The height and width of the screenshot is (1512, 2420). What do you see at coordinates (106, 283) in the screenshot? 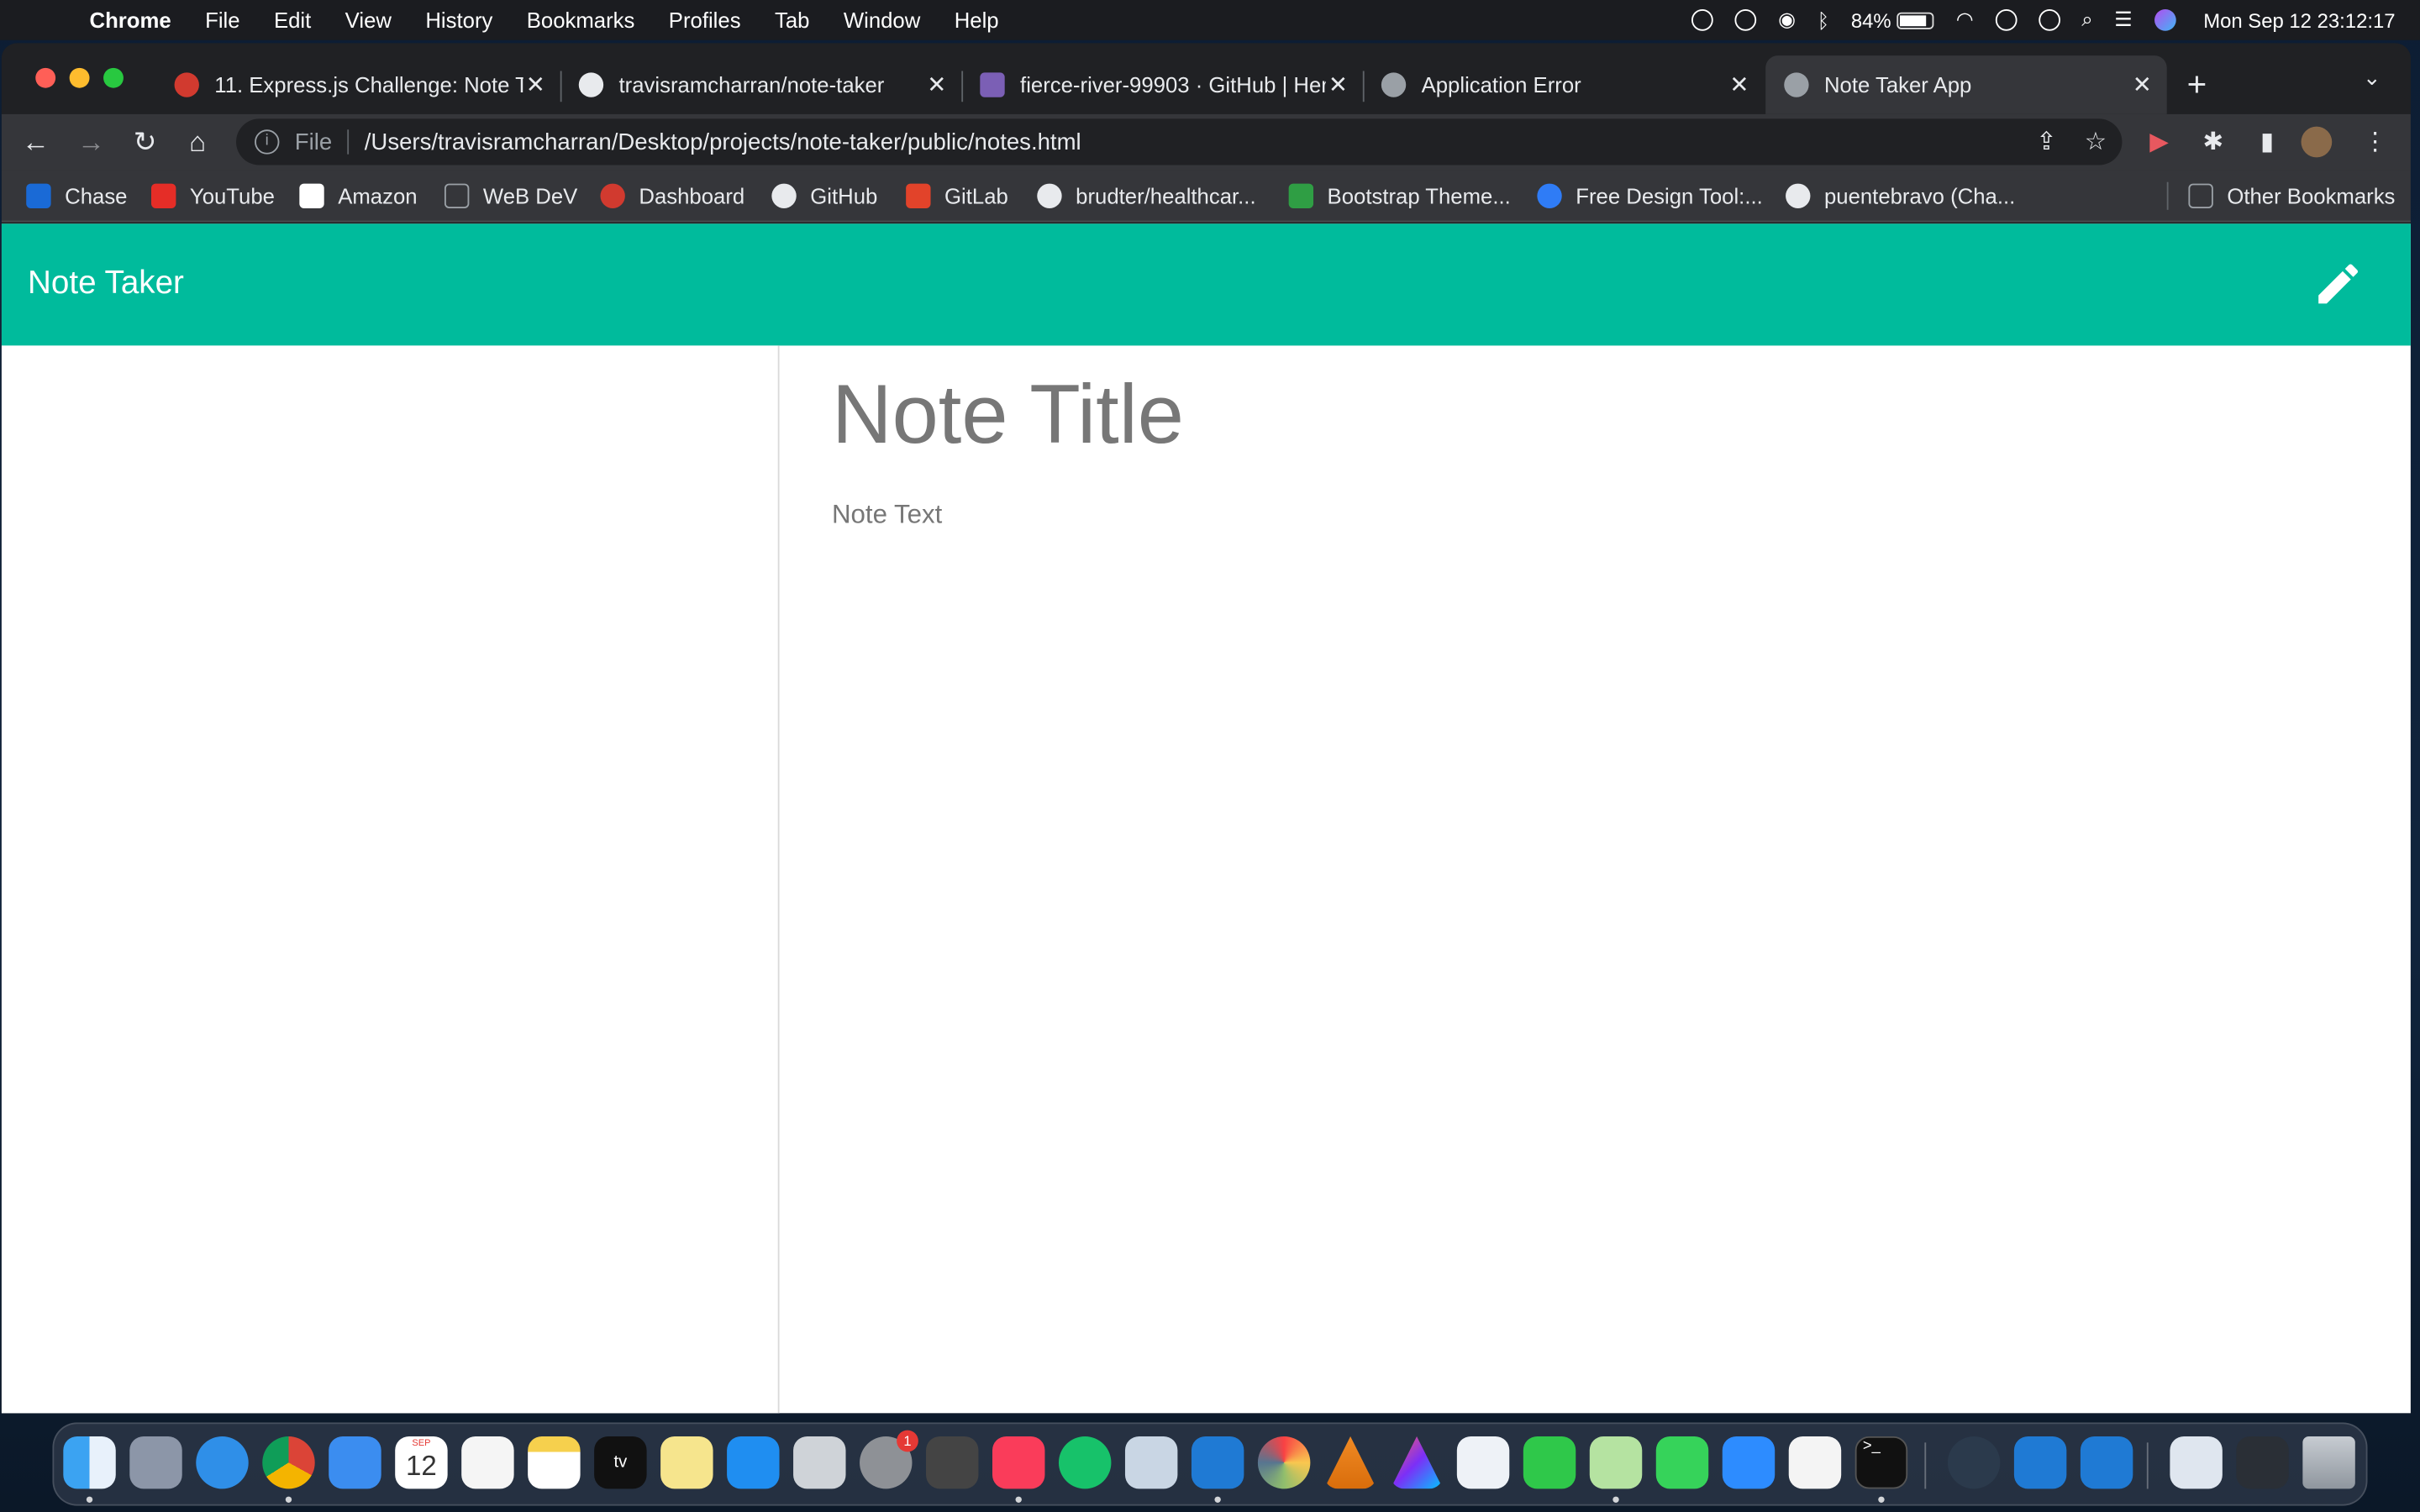
I see `app-brand: Note Taker` at bounding box center [106, 283].